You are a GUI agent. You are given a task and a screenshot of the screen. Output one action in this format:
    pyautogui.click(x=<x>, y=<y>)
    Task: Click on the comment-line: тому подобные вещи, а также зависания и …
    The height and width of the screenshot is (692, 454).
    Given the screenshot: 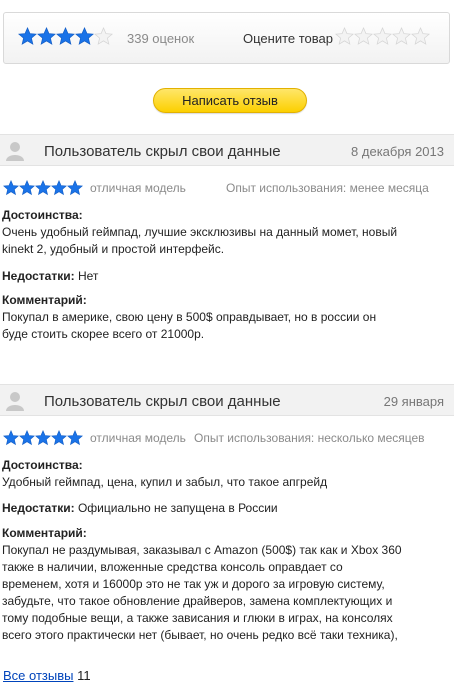 What is the action you would take?
    pyautogui.click(x=197, y=618)
    